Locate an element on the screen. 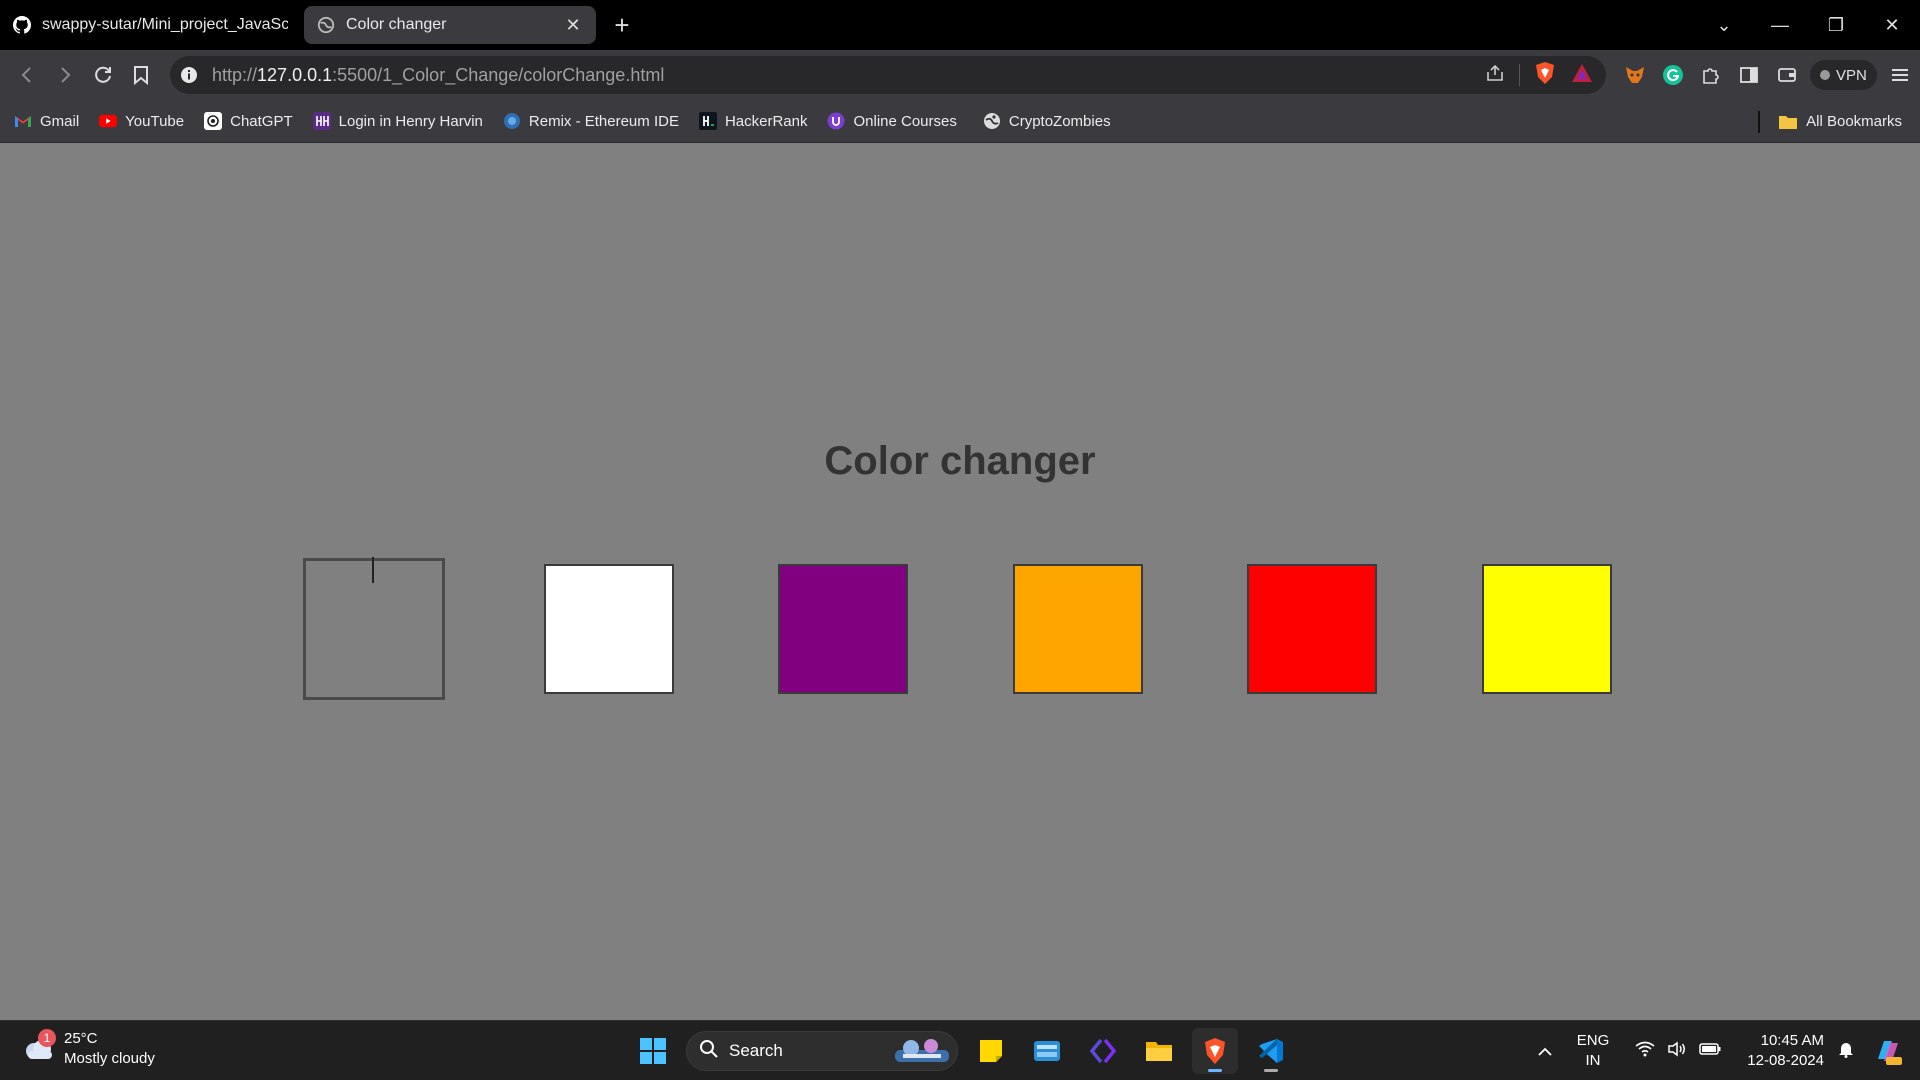 This screenshot has width=1920, height=1080. search-label: Search is located at coordinates (756, 1050).